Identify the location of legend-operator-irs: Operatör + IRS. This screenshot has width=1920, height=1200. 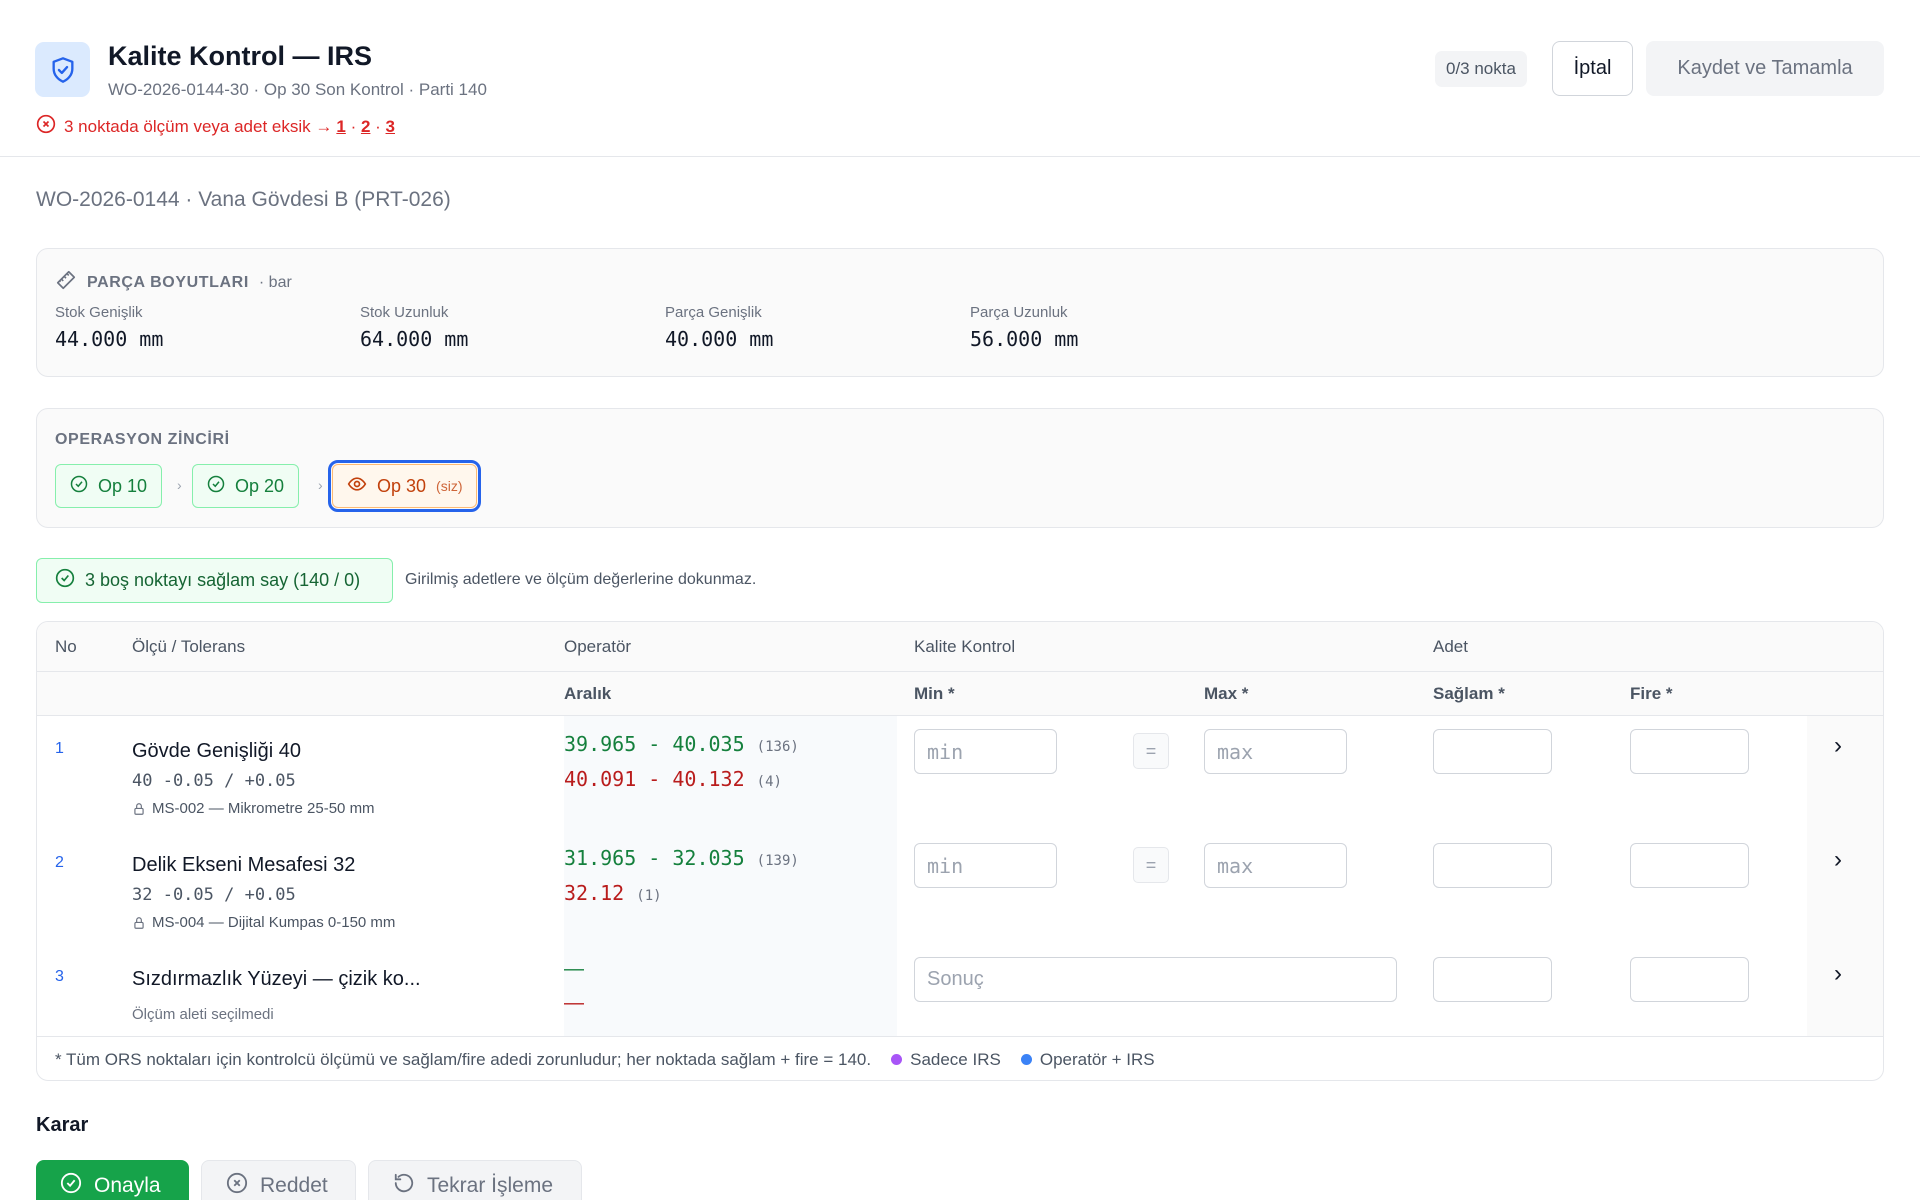
(1097, 1059).